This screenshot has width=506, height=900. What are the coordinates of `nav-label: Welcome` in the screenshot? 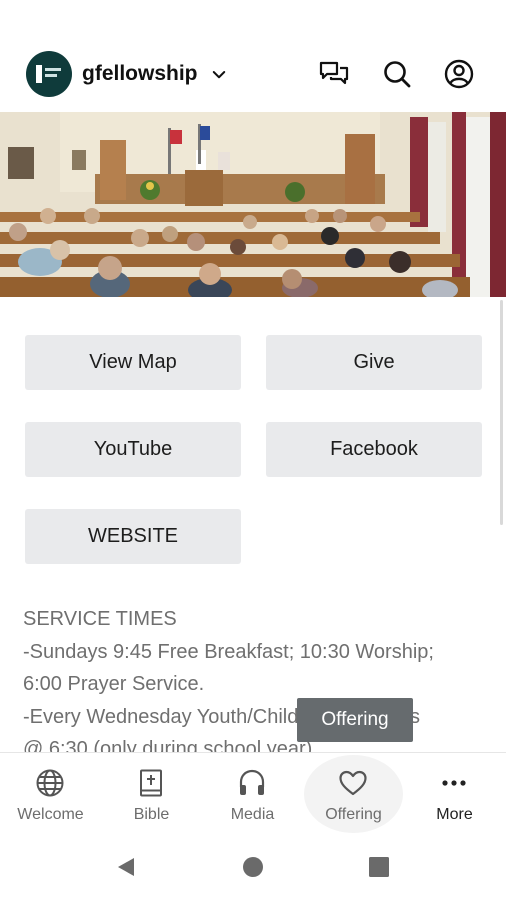 It's located at (50, 814).